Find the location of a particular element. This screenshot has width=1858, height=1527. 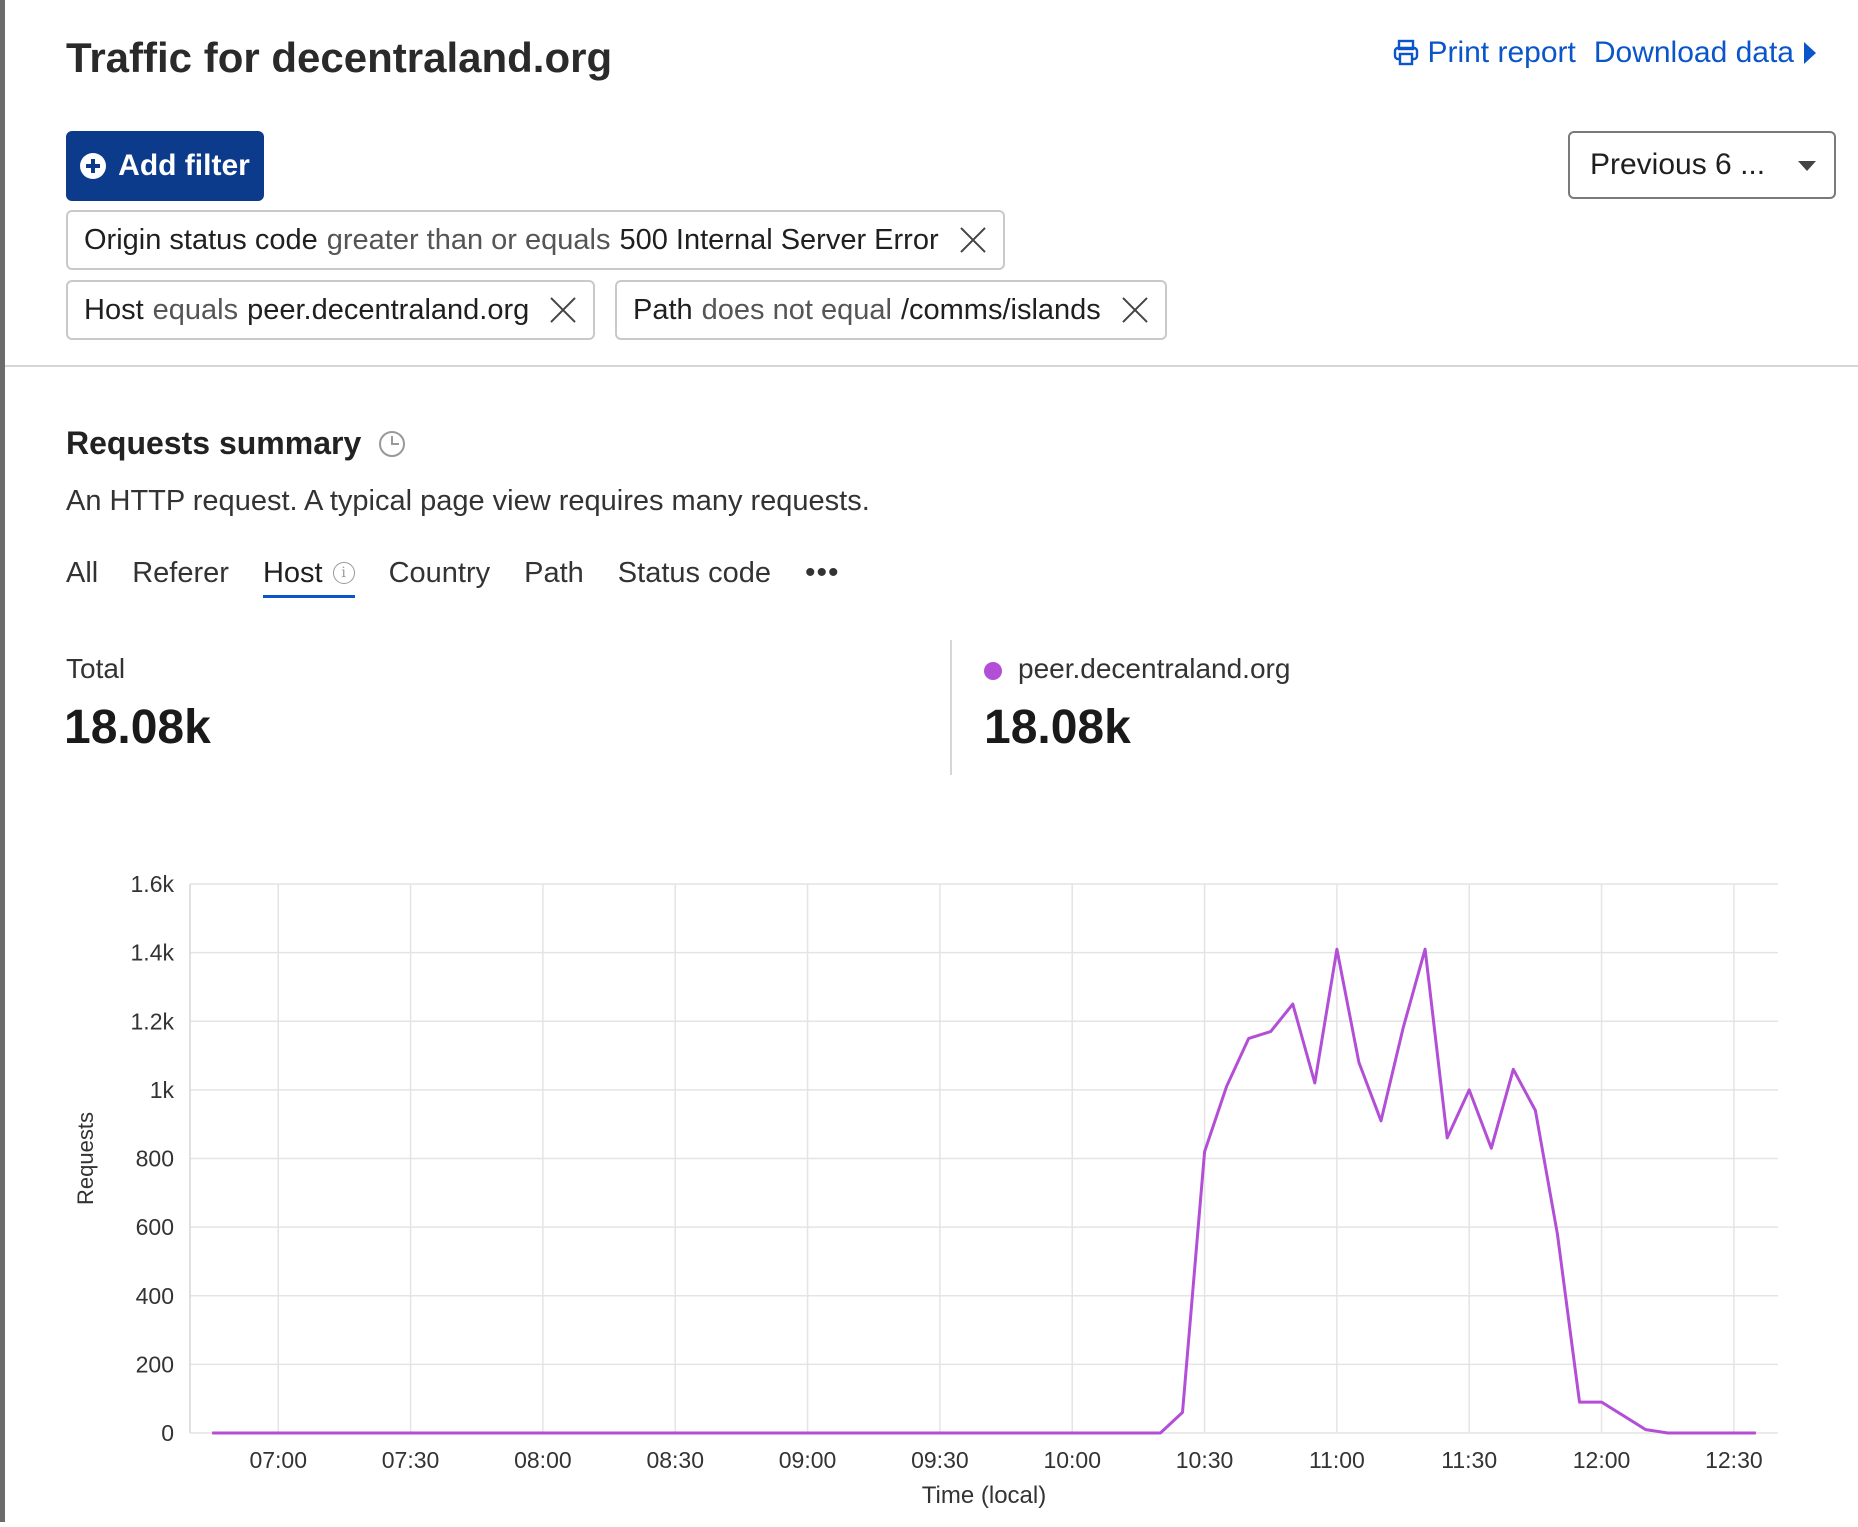

download-data-link: Download data is located at coordinates (1706, 53).